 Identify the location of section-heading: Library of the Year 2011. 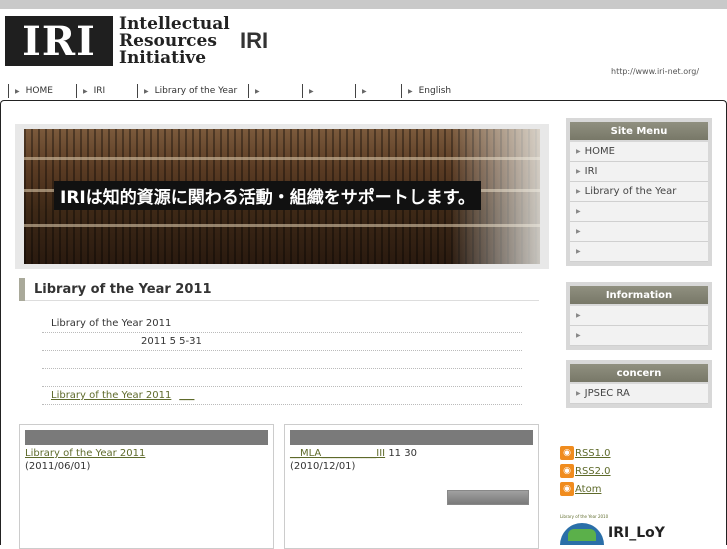
(279, 289).